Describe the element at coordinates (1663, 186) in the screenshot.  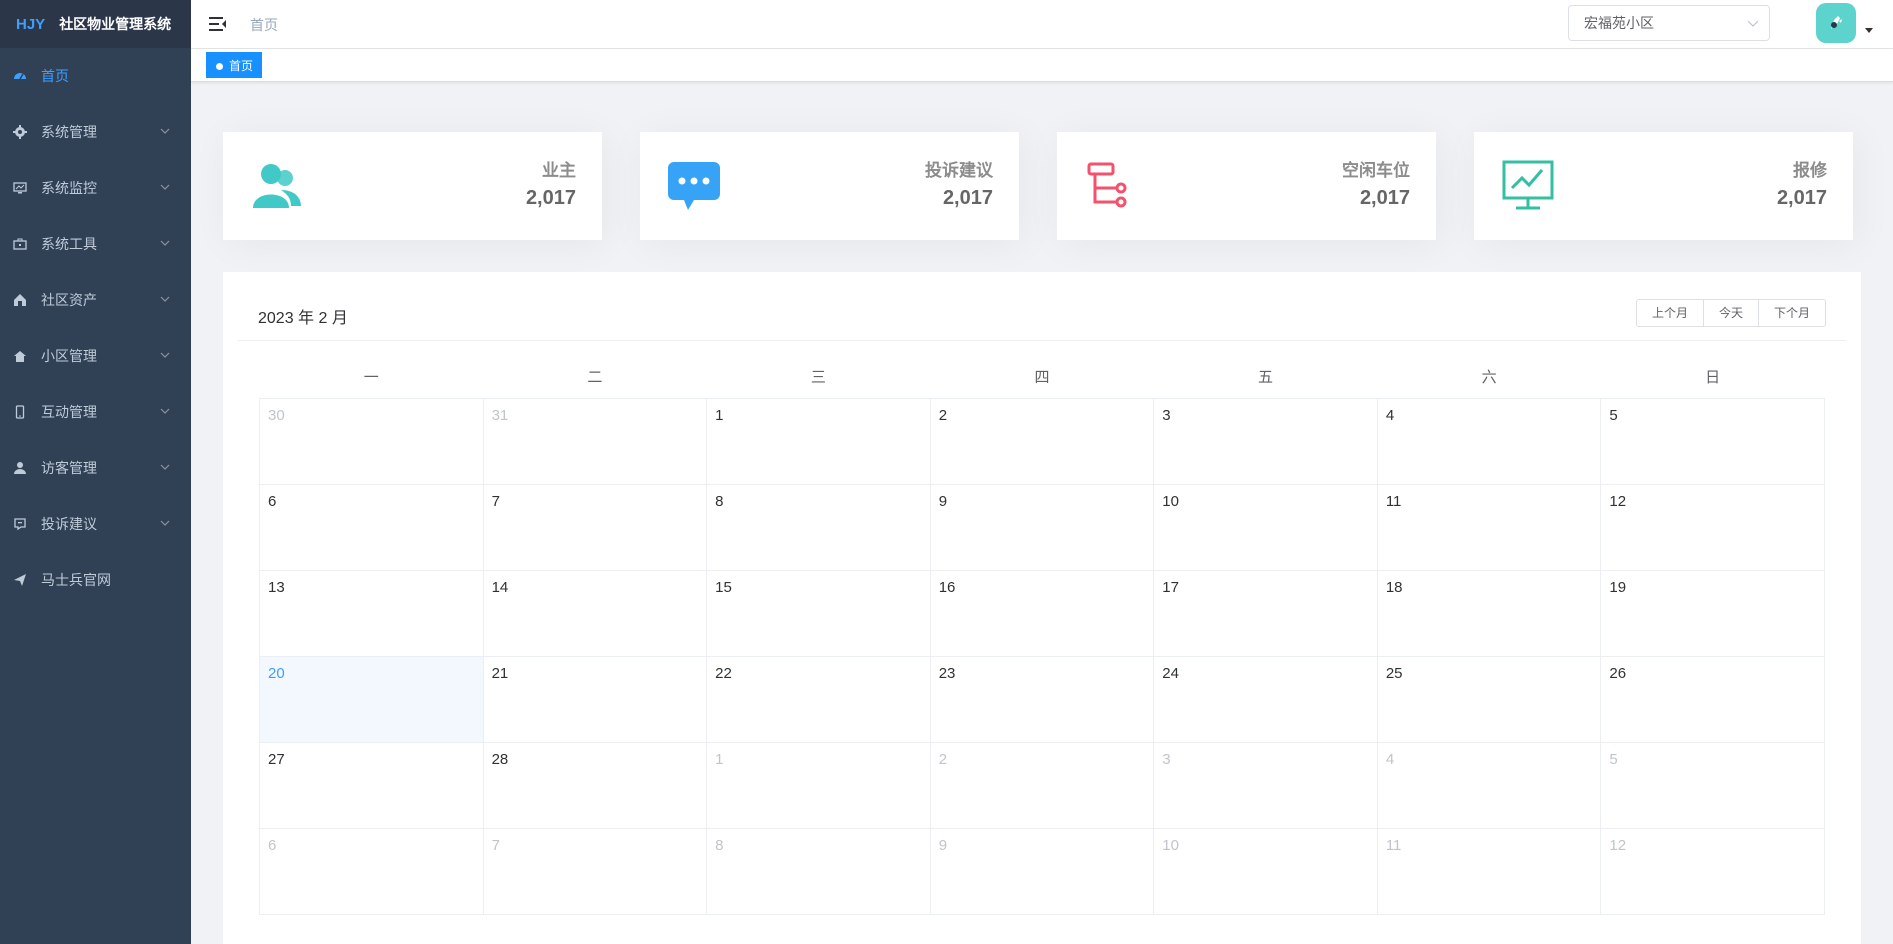
I see `stat-card-3: 报修 2,017` at that location.